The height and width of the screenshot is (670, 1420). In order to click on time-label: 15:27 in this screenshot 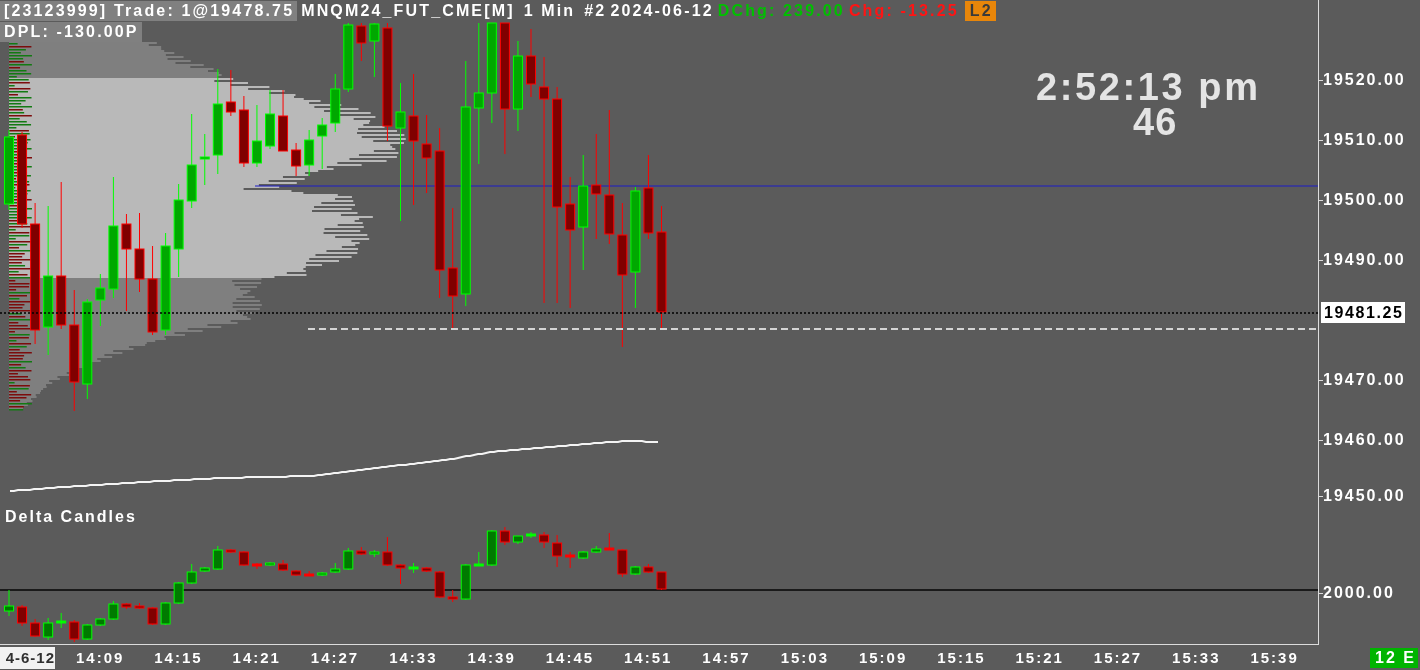, I will do `click(1118, 657)`.